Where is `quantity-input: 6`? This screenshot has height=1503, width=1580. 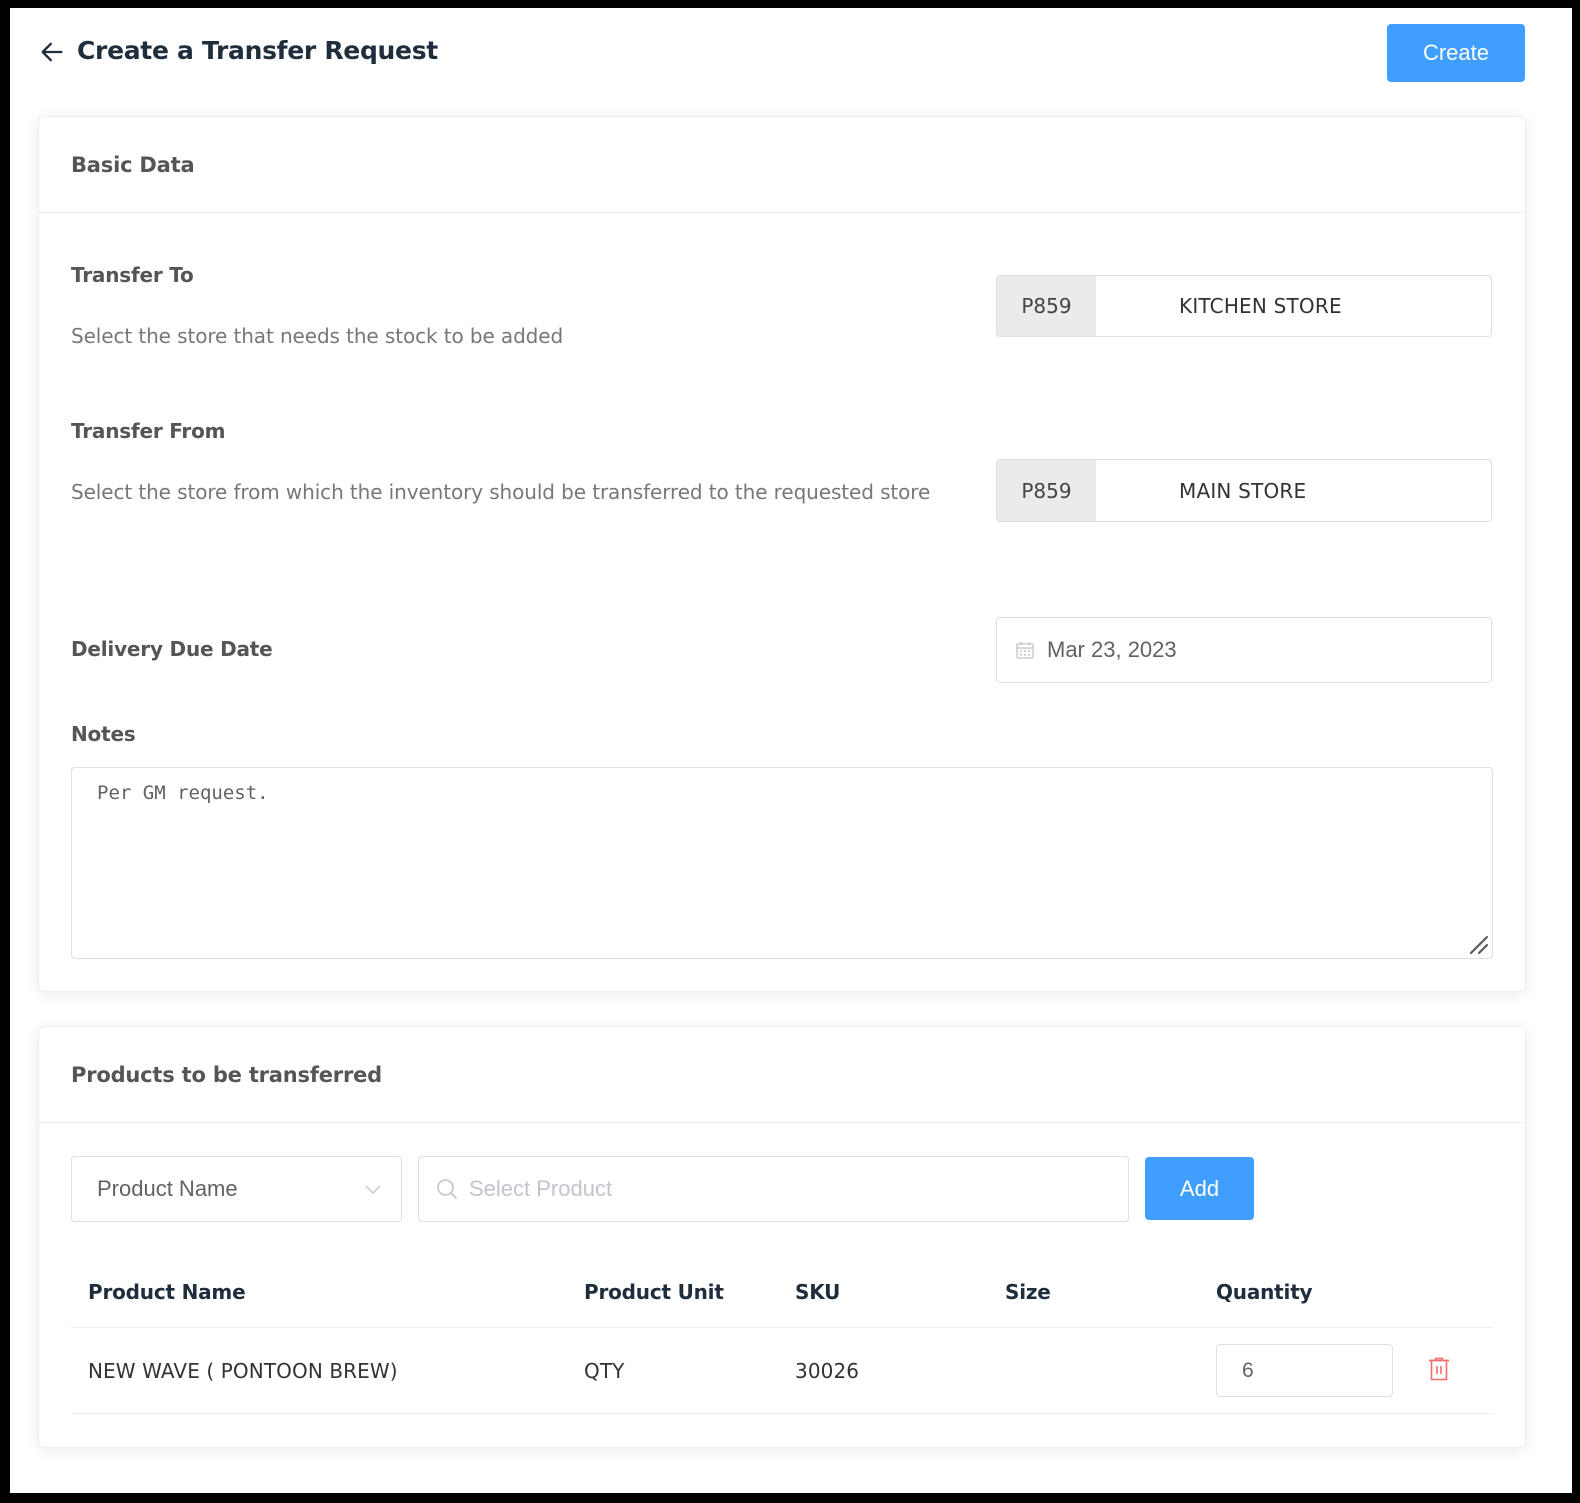
quantity-input: 6 is located at coordinates (1304, 1370).